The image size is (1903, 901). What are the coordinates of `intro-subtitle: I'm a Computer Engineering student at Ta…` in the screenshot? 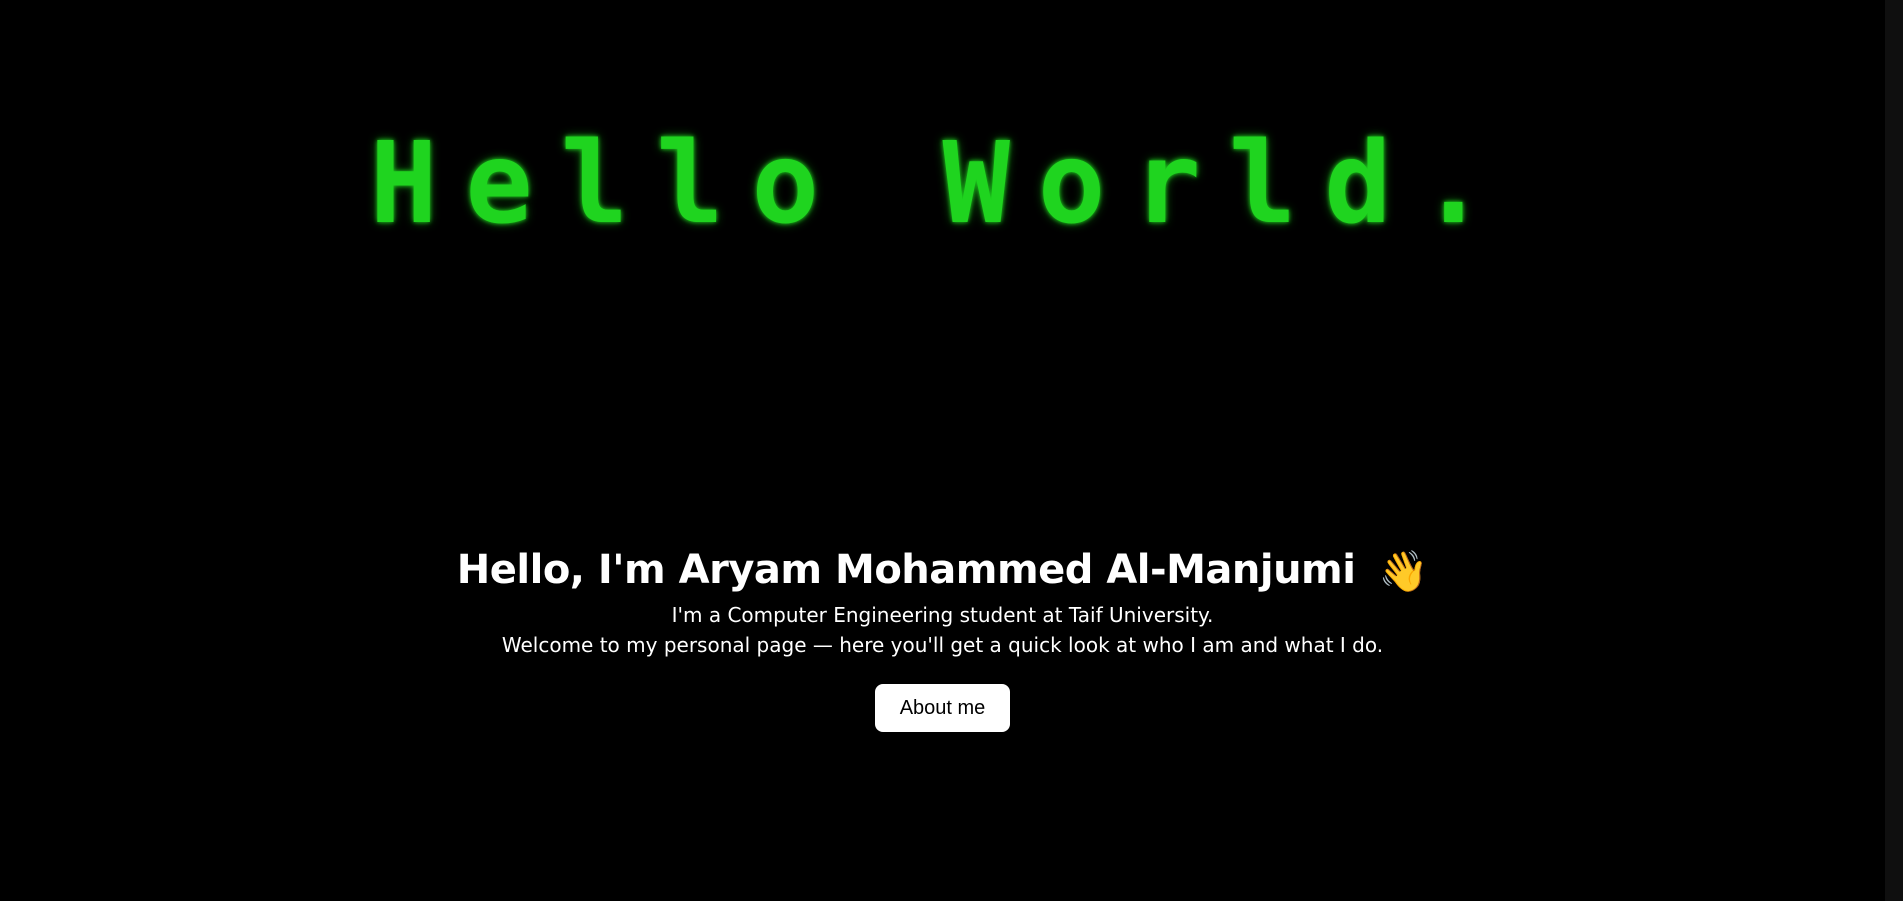 It's located at (942, 615).